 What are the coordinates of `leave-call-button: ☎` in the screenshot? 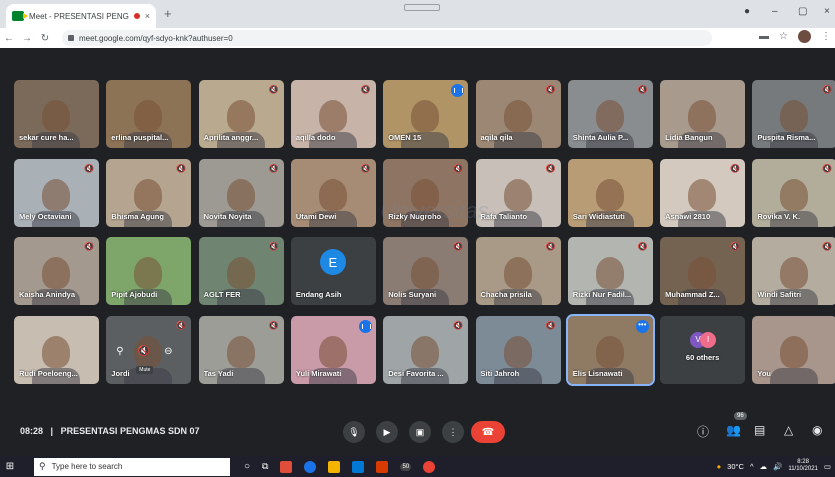 It's located at (488, 432).